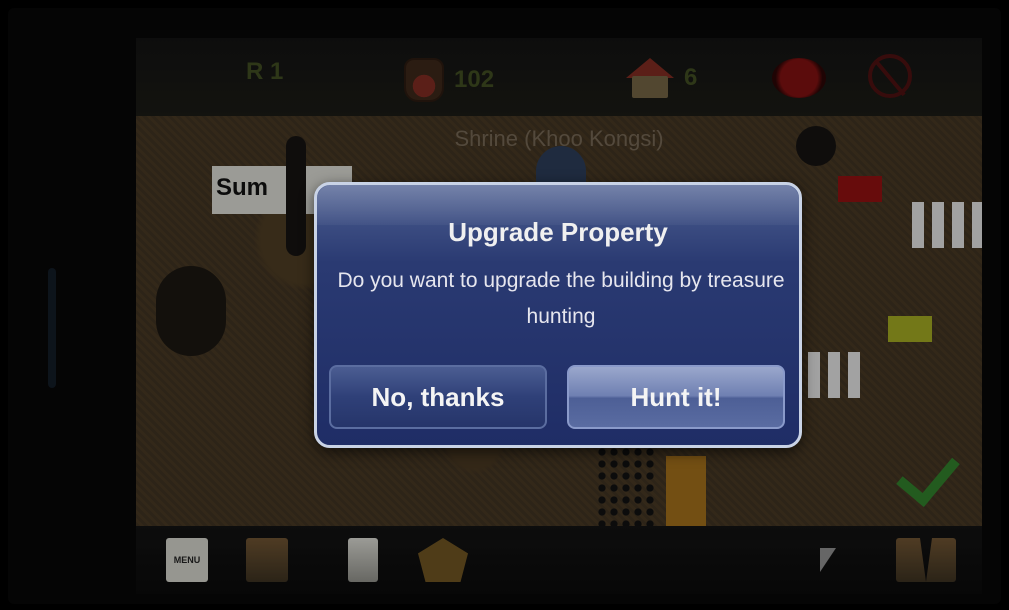 The image size is (1009, 610). What do you see at coordinates (52, 328) in the screenshot?
I see `device-side-button` at bounding box center [52, 328].